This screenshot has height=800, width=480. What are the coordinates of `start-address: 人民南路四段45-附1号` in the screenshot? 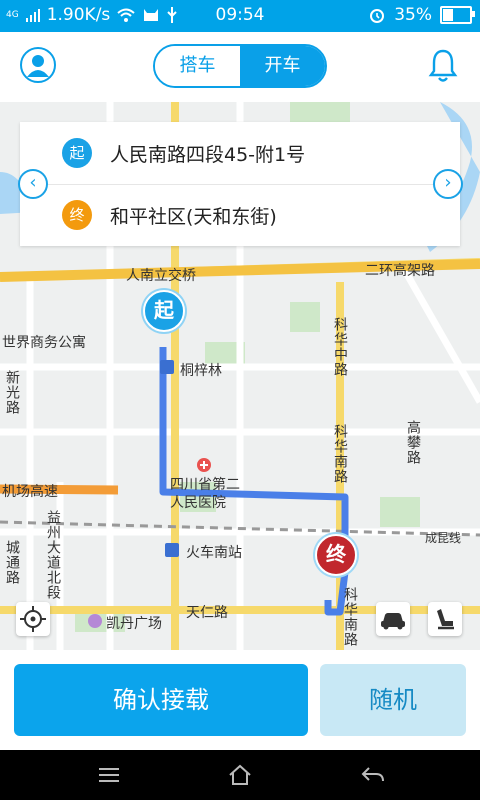 It's located at (208, 155).